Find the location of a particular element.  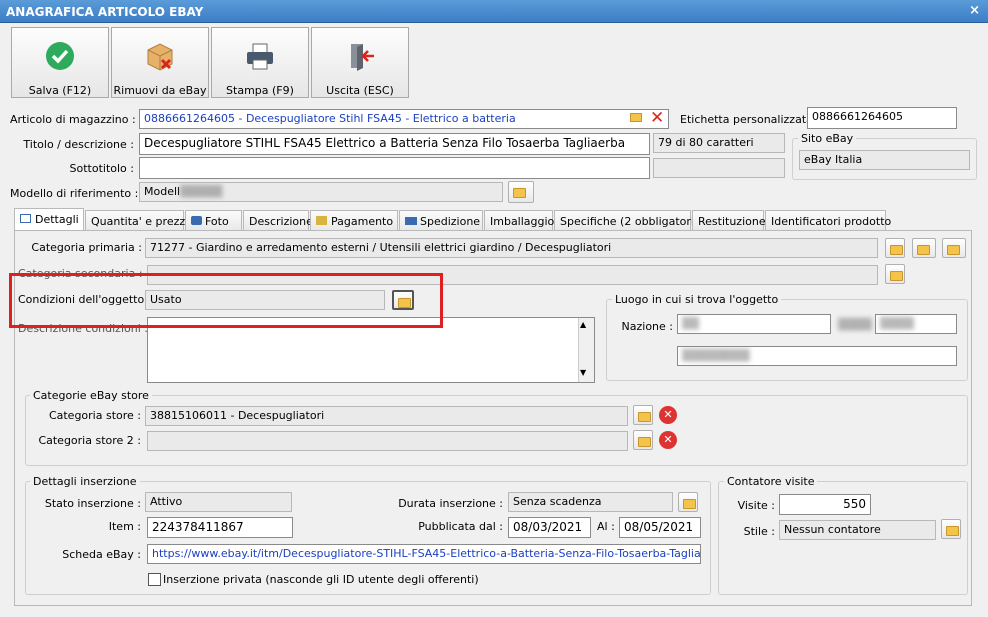

tab-returns: Restituzione is located at coordinates (729, 220).